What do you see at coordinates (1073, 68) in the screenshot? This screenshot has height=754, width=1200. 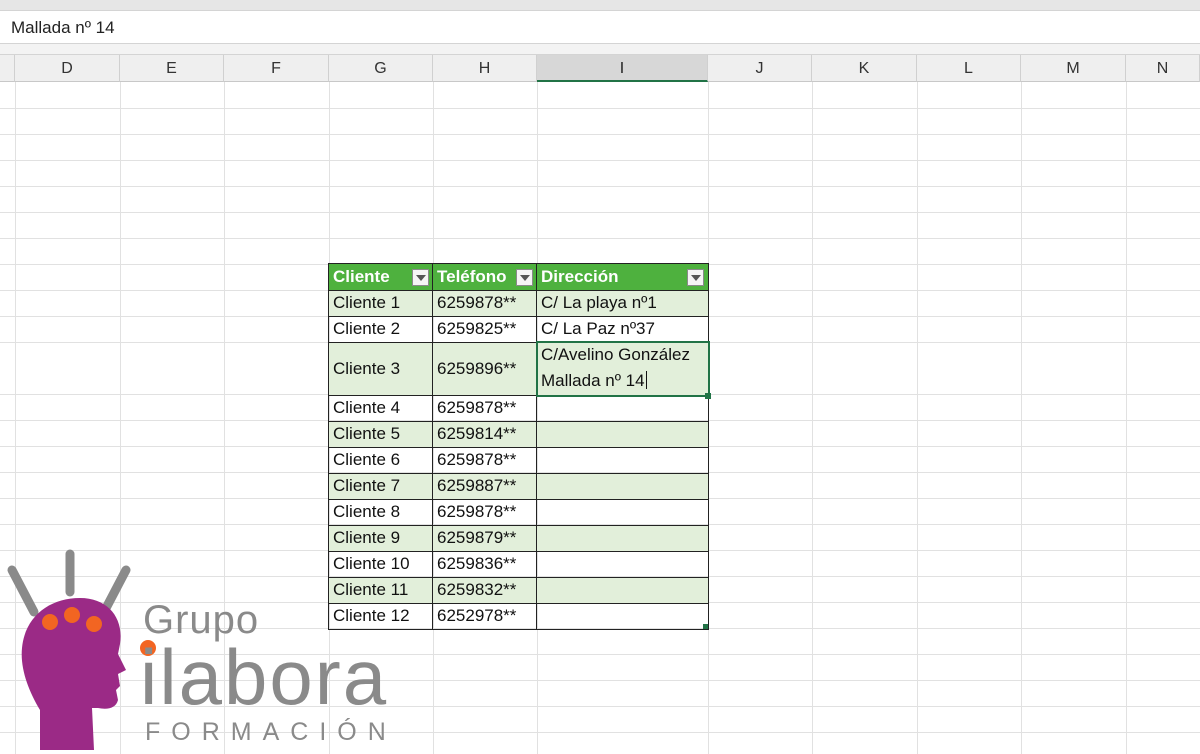 I see `column-header-m: M` at bounding box center [1073, 68].